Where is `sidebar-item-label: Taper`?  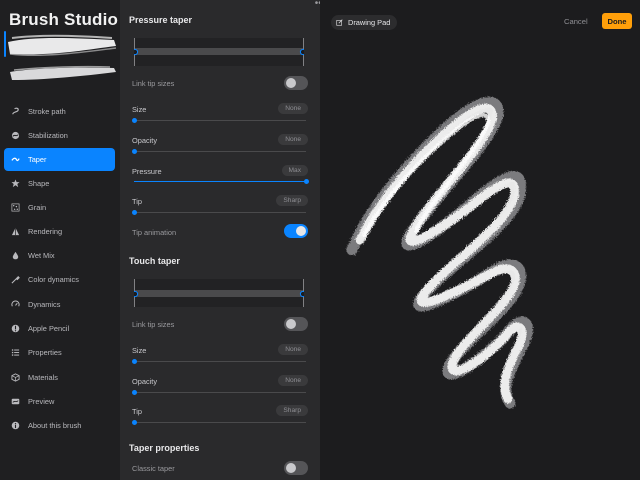 sidebar-item-label: Taper is located at coordinates (37, 159).